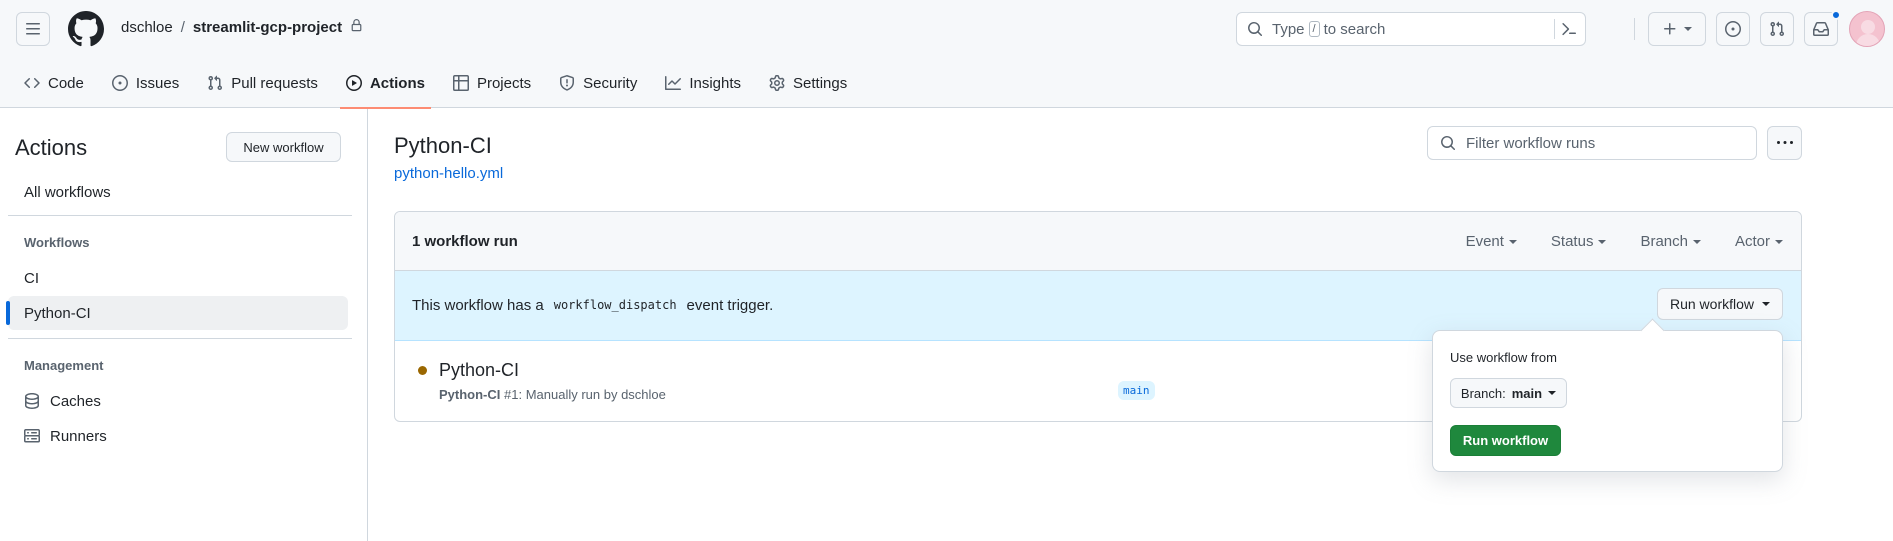  I want to click on breadcrumb-repo-link: streamlit-gcp-project, so click(267, 27).